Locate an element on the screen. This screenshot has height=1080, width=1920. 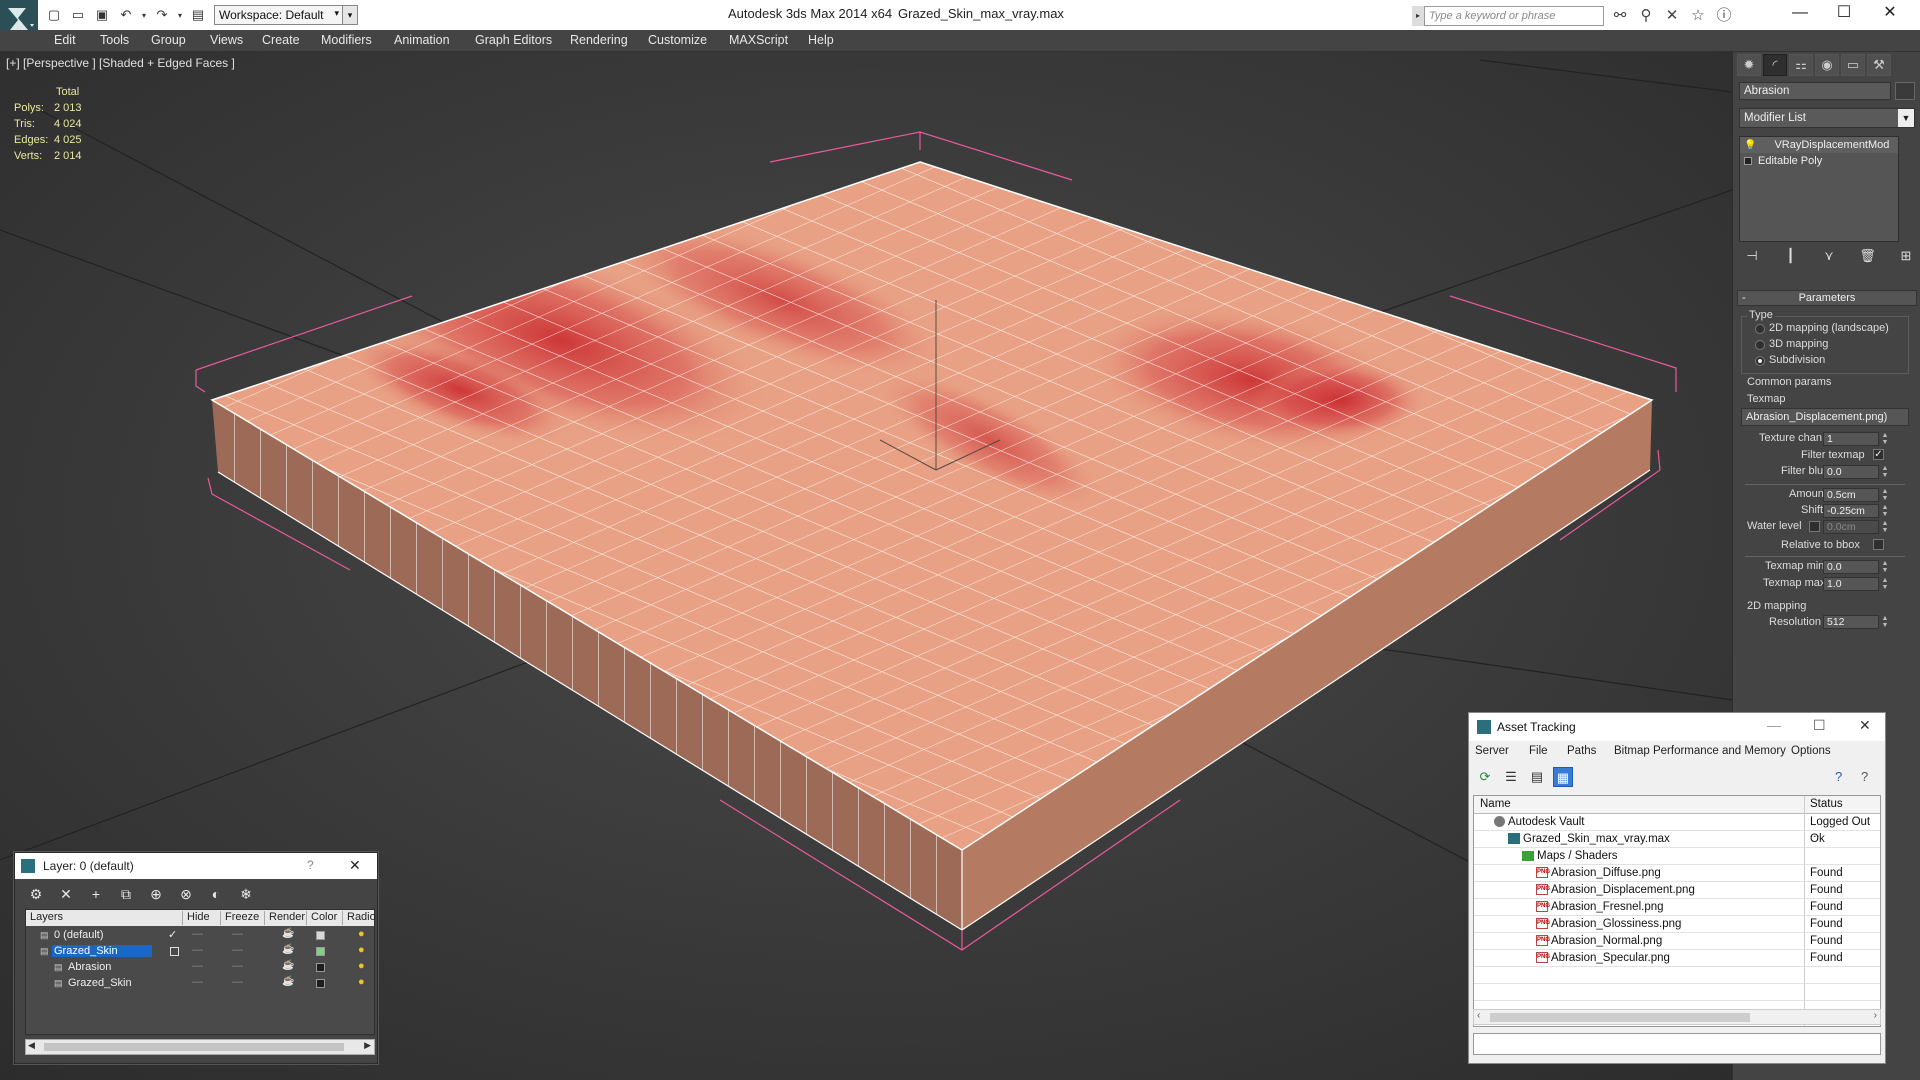
asset-row: PNGAbrasion_Fresnel.png Found is located at coordinates (1677, 907).